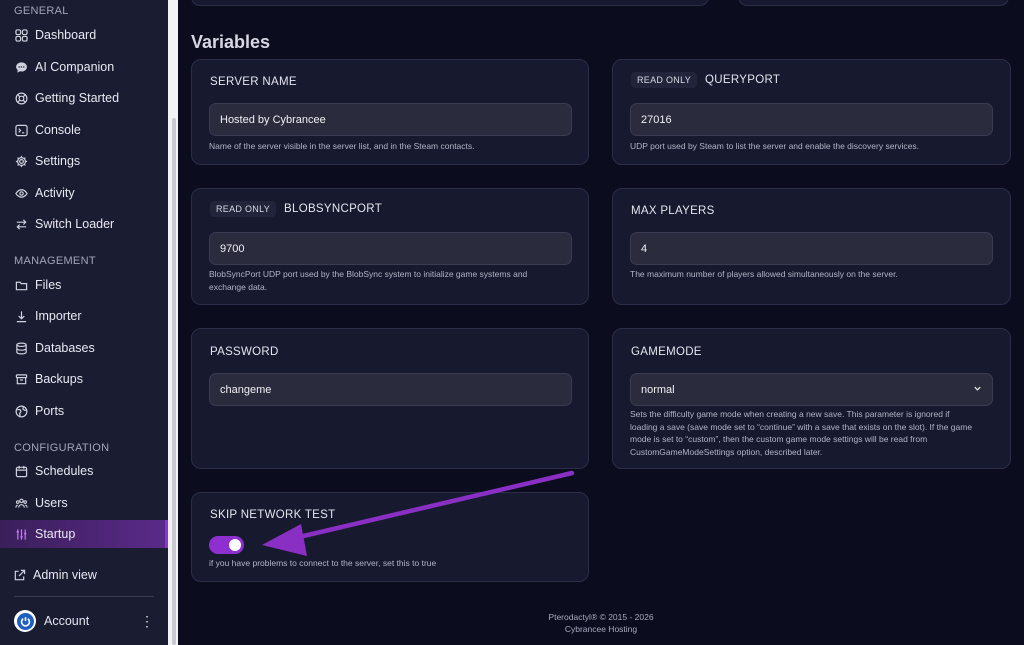 The height and width of the screenshot is (645, 1024). What do you see at coordinates (601, 629) in the screenshot?
I see `footer-company: Cybrancee Hosting` at bounding box center [601, 629].